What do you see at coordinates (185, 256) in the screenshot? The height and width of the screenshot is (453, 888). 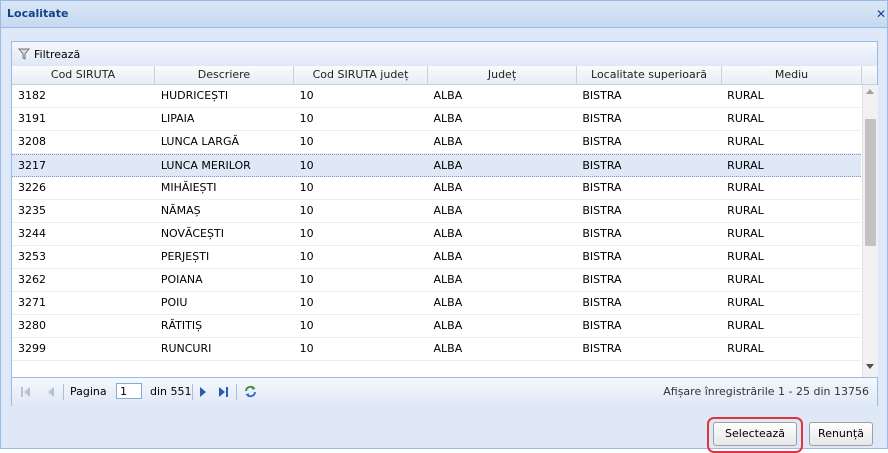 I see `table-cell: PERJEȘTI` at bounding box center [185, 256].